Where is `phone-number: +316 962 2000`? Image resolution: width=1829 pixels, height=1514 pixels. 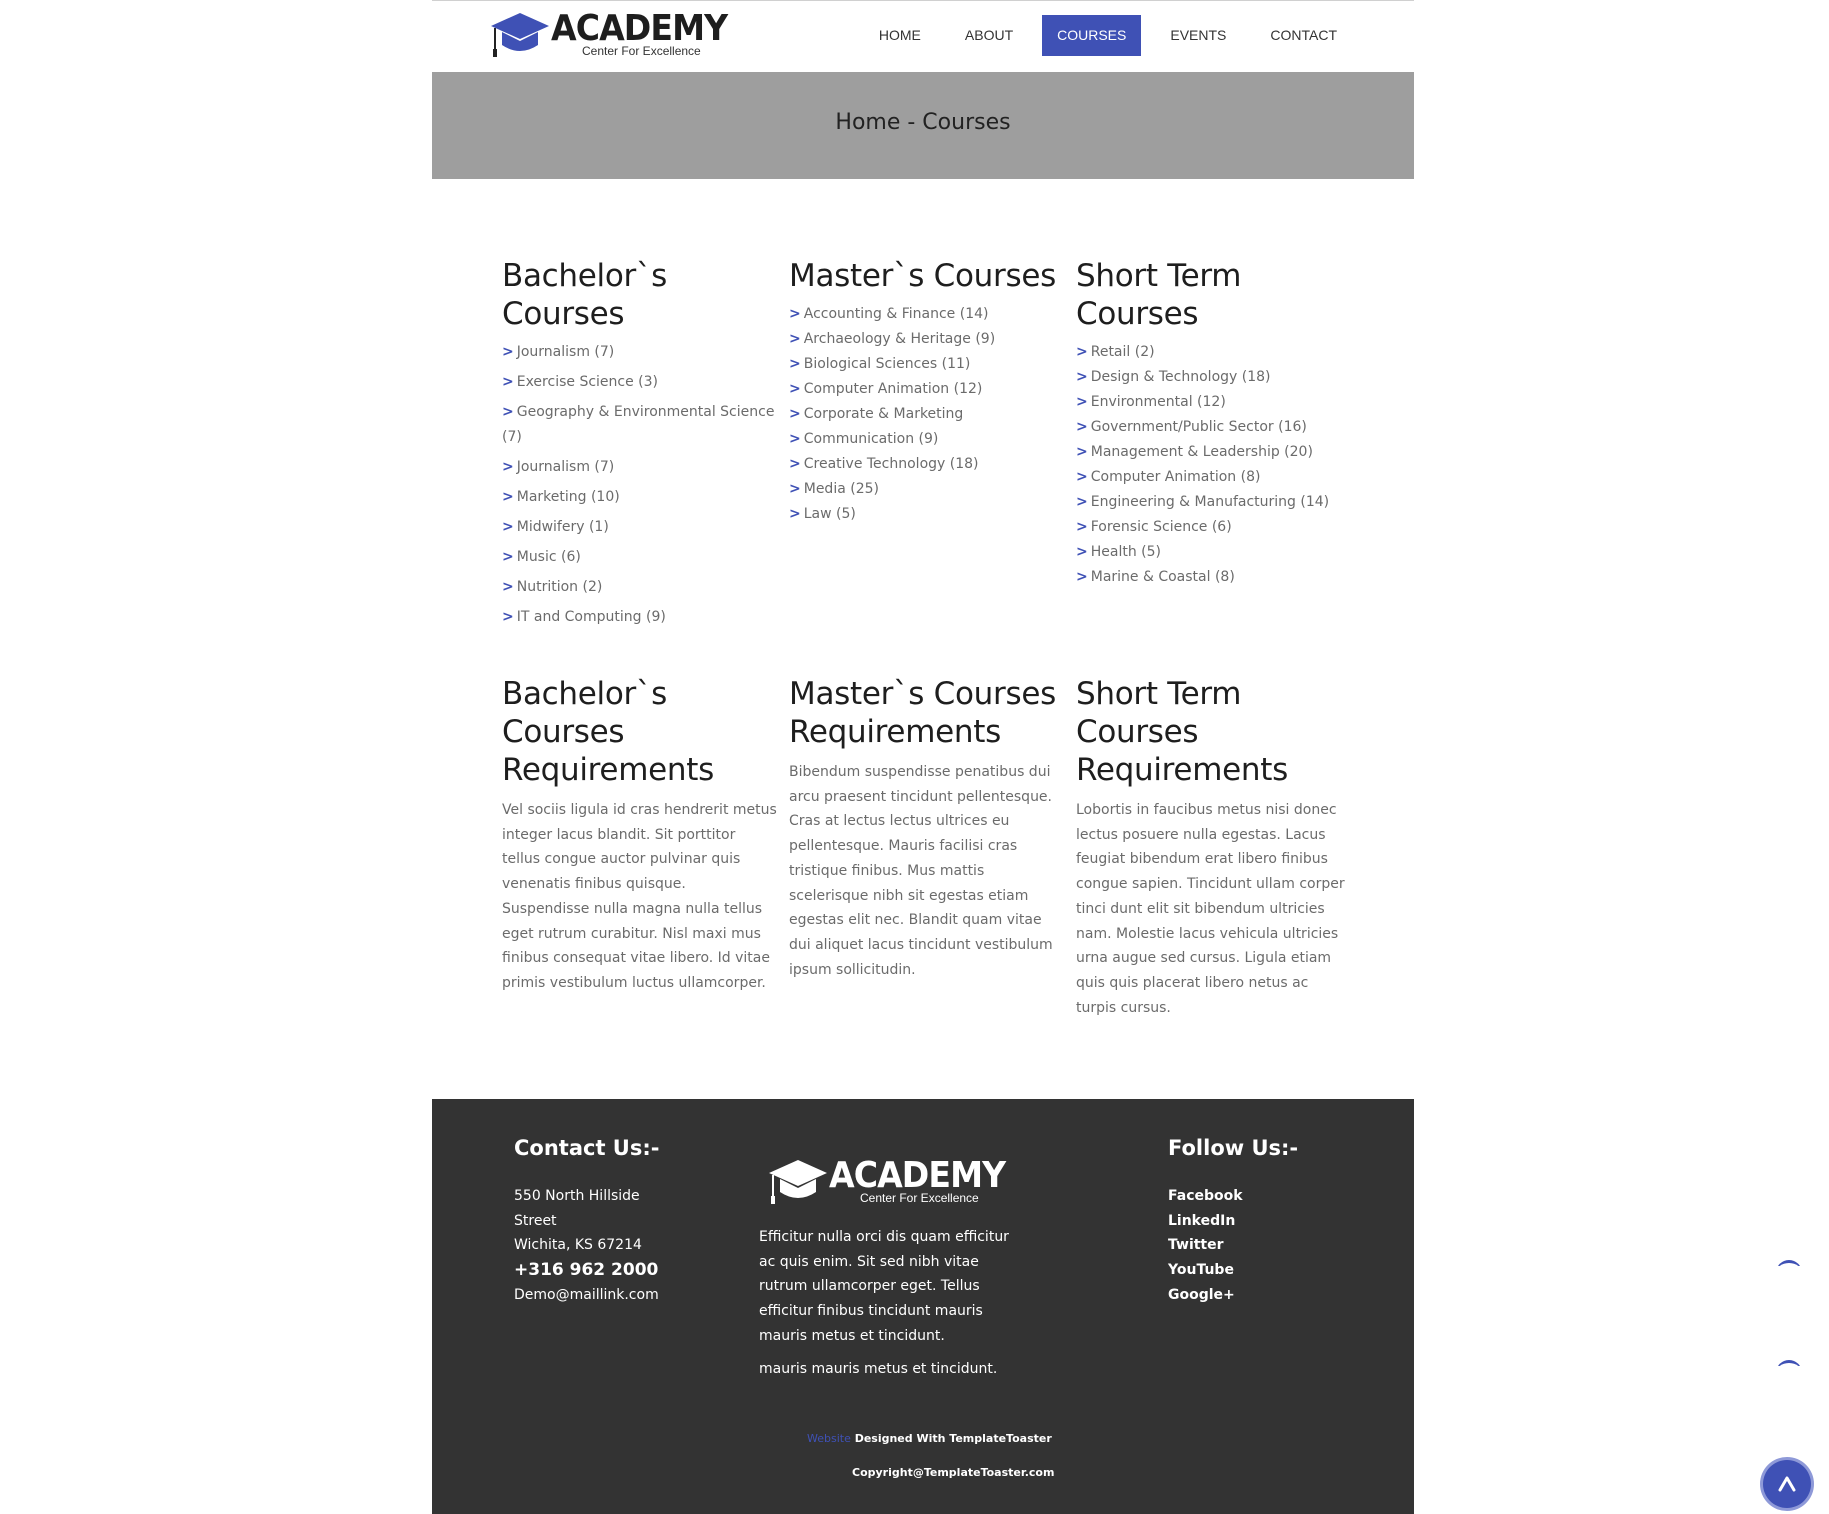
phone-number: +316 962 2000 is located at coordinates (614, 1270).